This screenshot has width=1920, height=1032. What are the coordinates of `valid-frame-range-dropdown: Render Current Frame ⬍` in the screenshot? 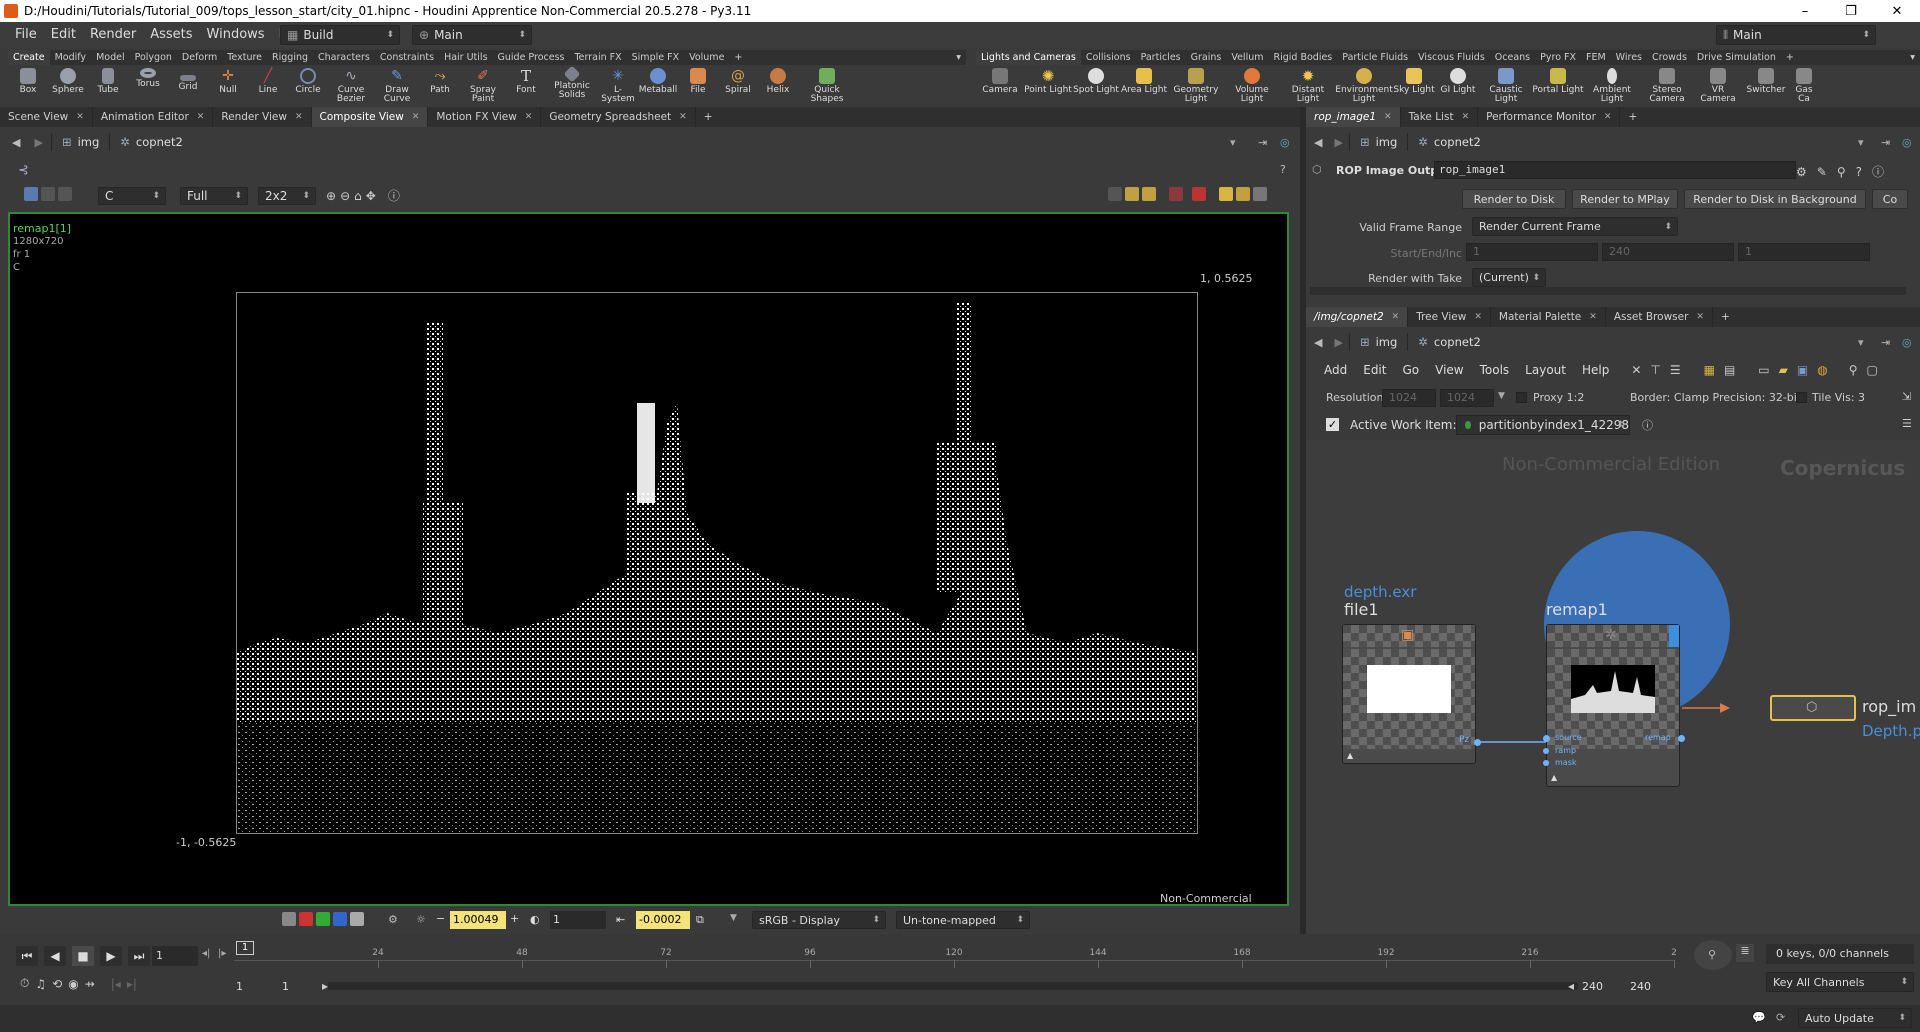 It's located at (1575, 226).